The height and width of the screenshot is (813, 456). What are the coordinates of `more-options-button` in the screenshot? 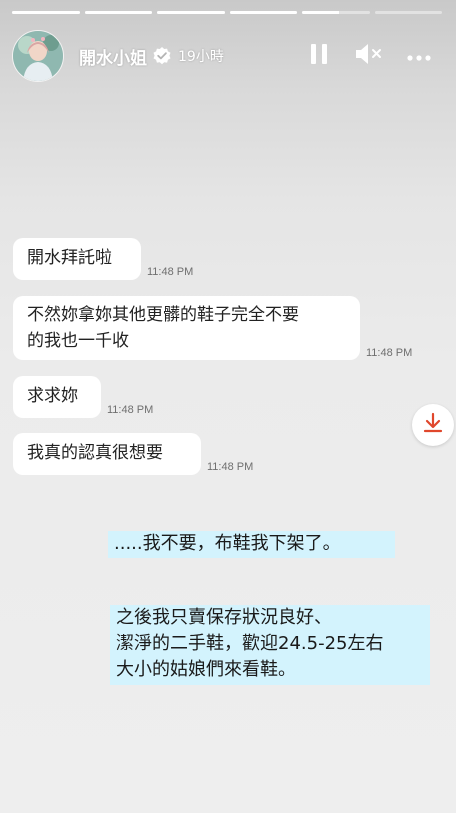 It's located at (419, 56).